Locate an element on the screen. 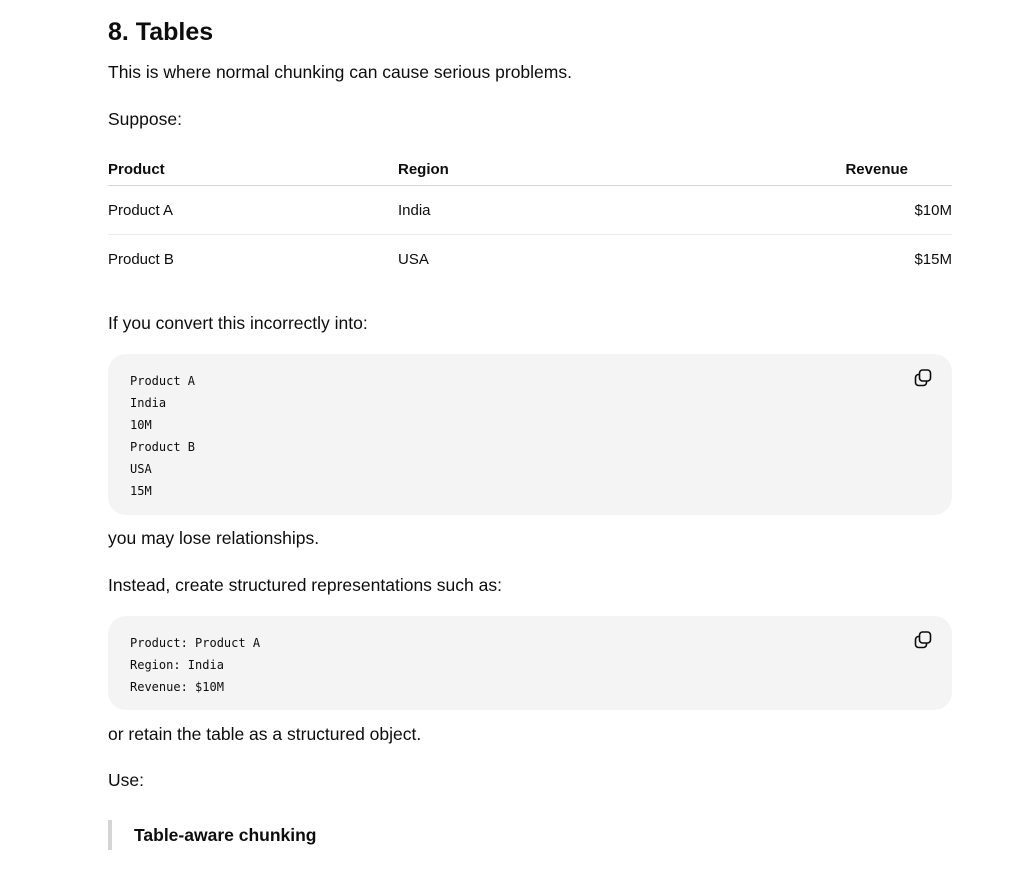  table-header-row: Product Region Revenue is located at coordinates (530, 169).